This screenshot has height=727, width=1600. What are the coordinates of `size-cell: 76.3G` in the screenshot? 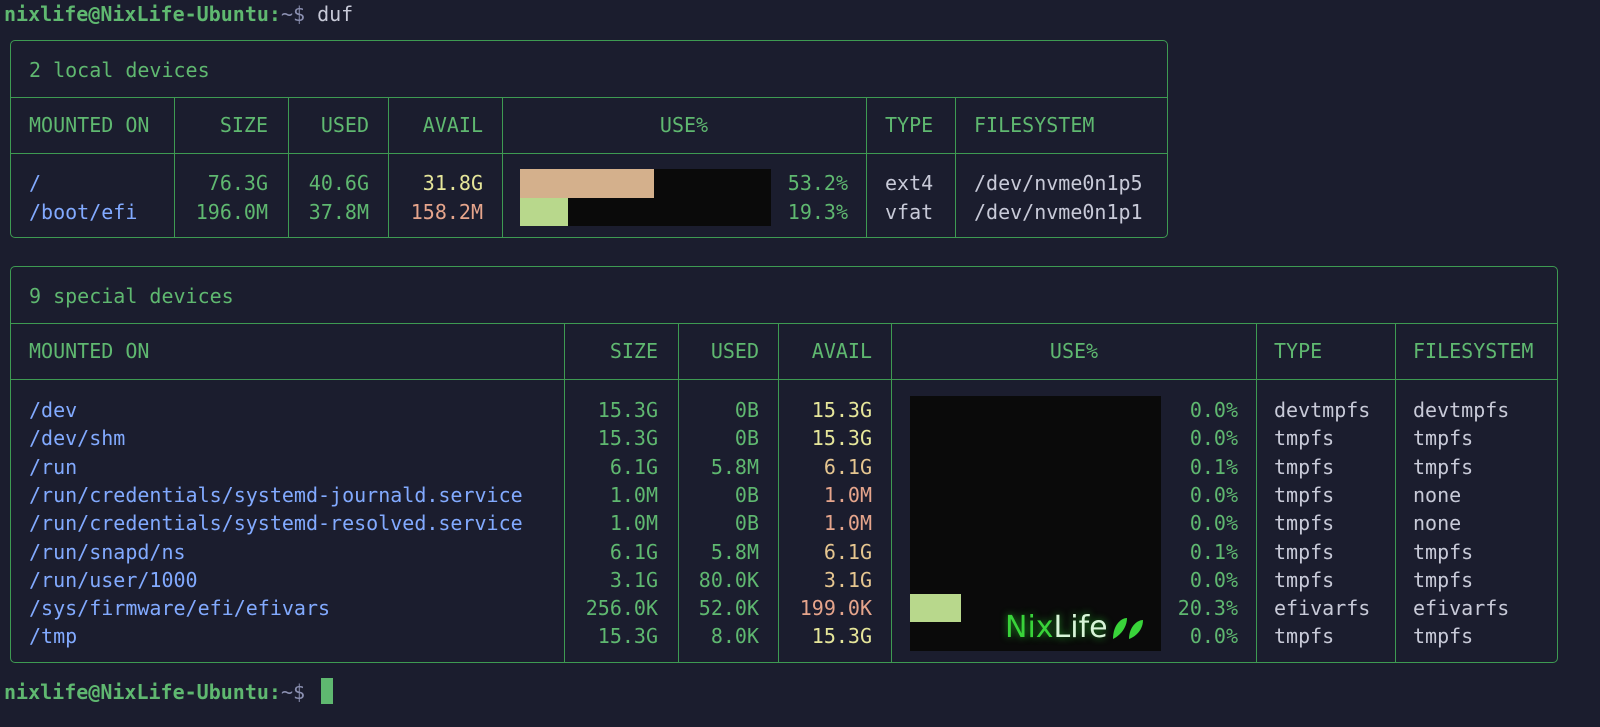 It's located at (237, 183).